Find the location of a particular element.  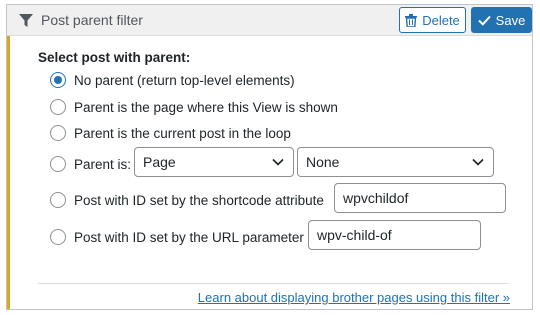

shortcode-attribute-value: wpvchildof is located at coordinates (376, 198).